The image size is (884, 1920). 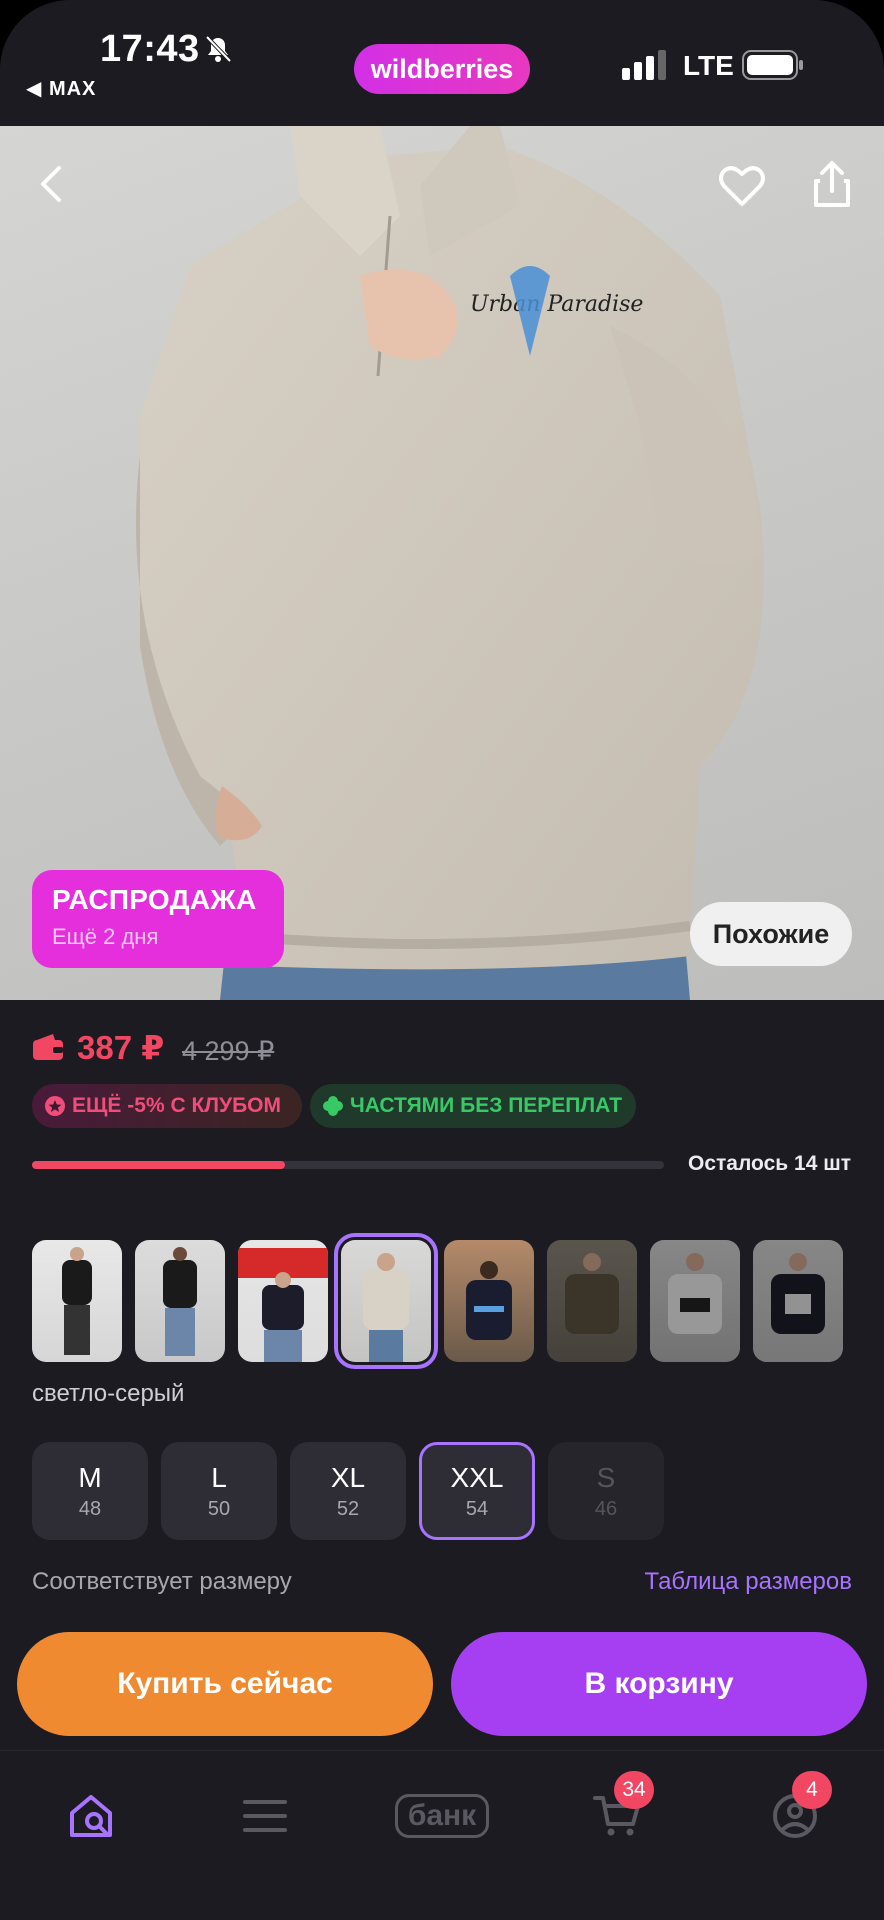 What do you see at coordinates (48, 1047) in the screenshot?
I see `wallet-icon` at bounding box center [48, 1047].